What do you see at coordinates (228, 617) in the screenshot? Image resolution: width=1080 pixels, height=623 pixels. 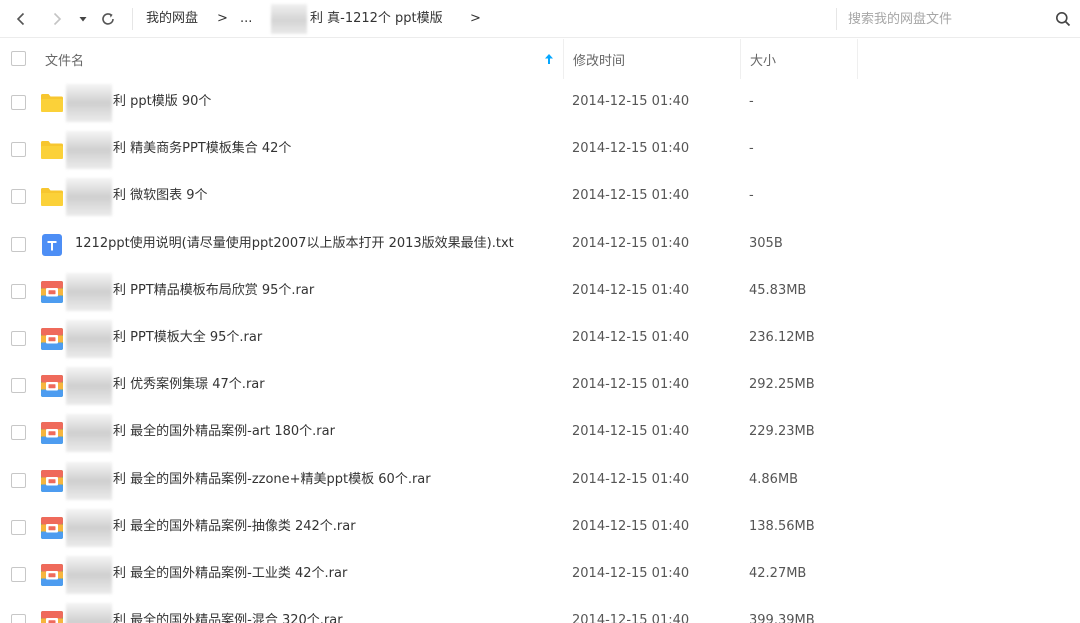 I see `file-name: 利 最全的国外精品案例-混合 320个.rar` at bounding box center [228, 617].